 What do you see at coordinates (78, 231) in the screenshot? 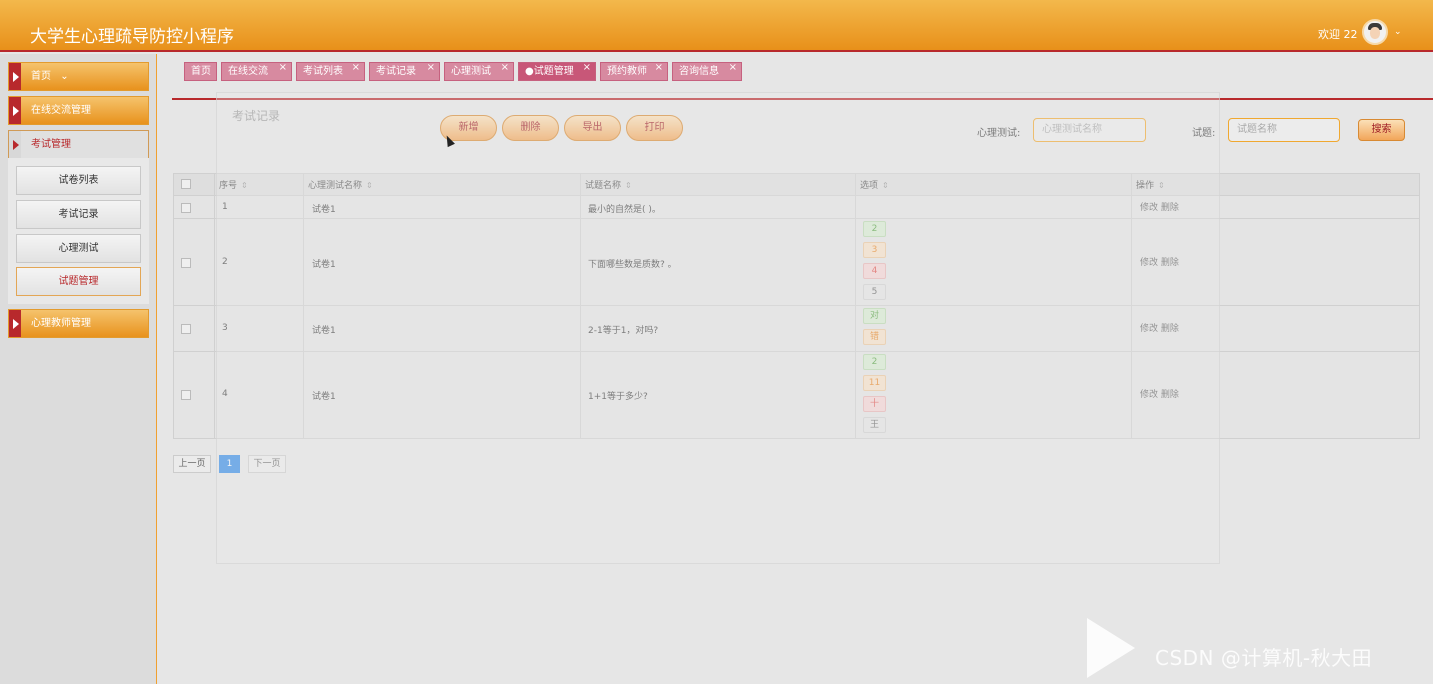
I see `exam-submenu: 试卷列表 考试记录 心理测试 试题管理` at bounding box center [78, 231].